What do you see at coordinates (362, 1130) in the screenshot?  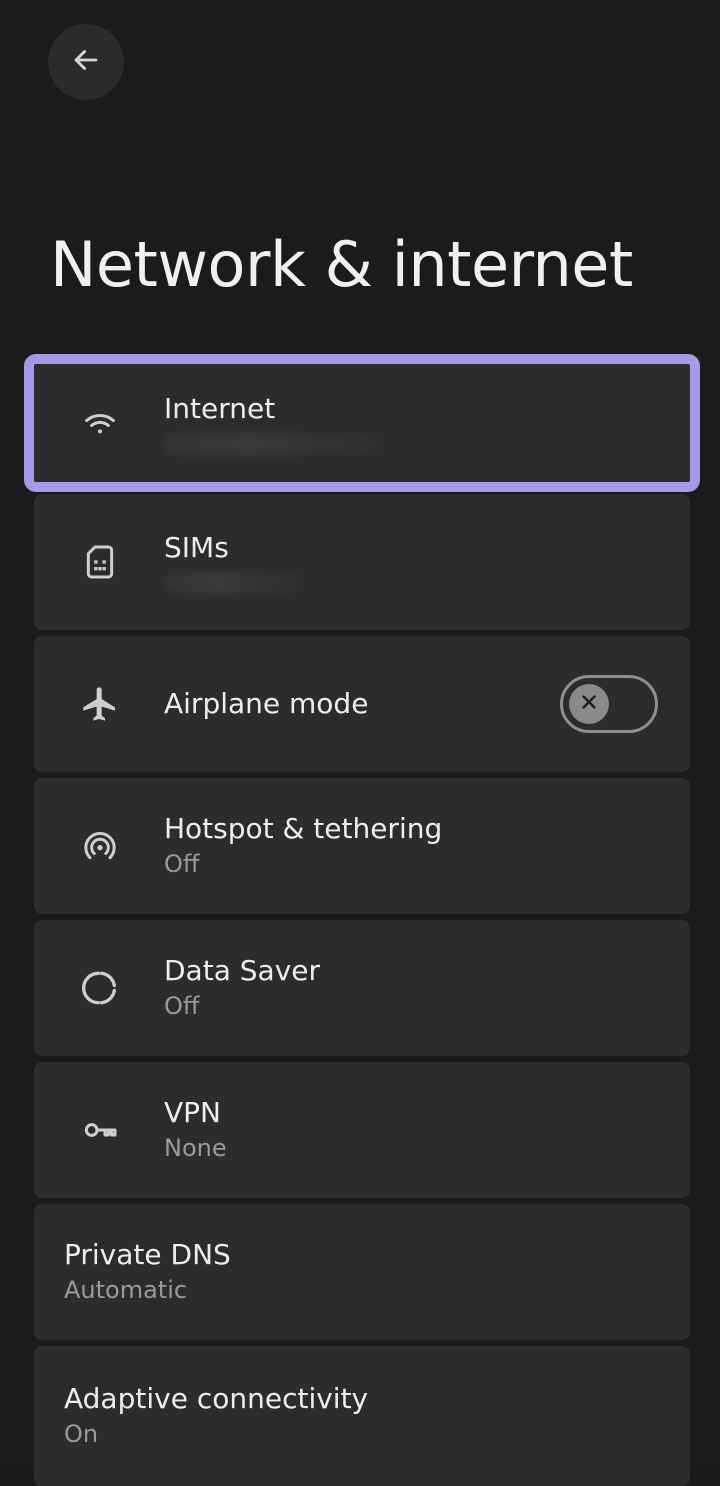 I see `vpn-item: VPN None` at bounding box center [362, 1130].